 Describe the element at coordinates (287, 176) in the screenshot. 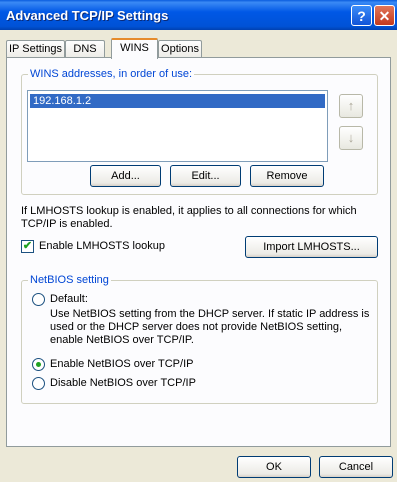

I see `remove-button: Remove` at that location.